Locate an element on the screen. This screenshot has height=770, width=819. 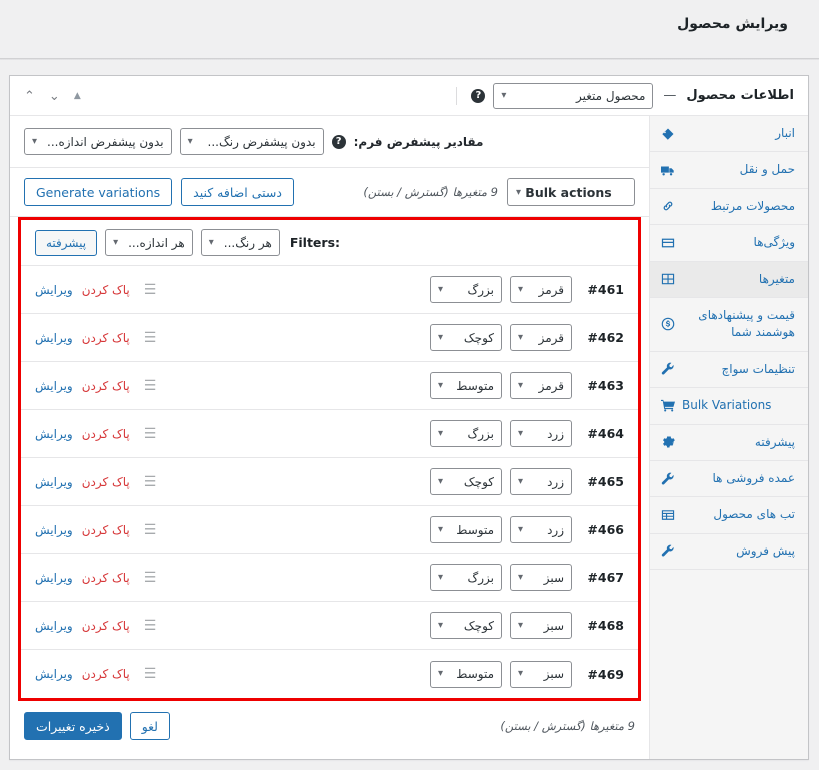
bulk-actions-select: ▾ Bulk actions is located at coordinates (571, 192).